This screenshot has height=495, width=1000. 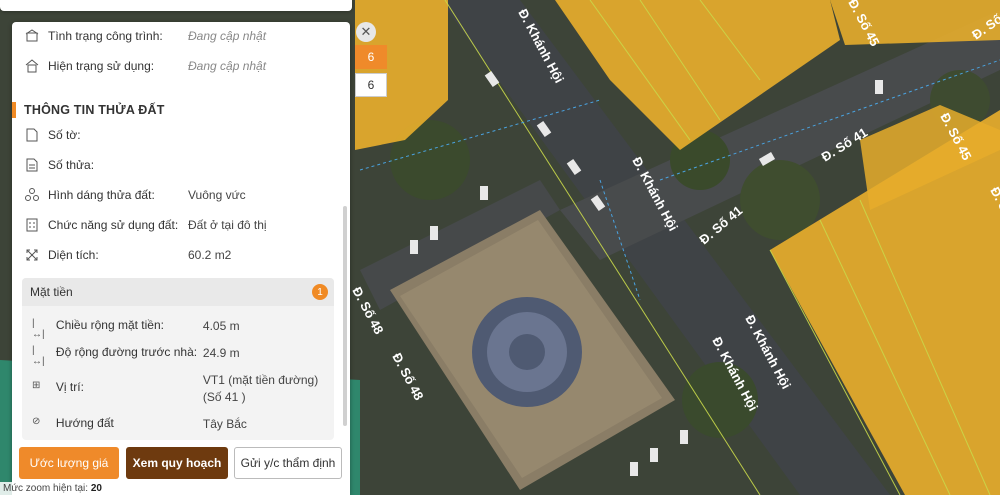 I want to click on parcel-value: Đất ở tại đô thị, so click(x=227, y=225).